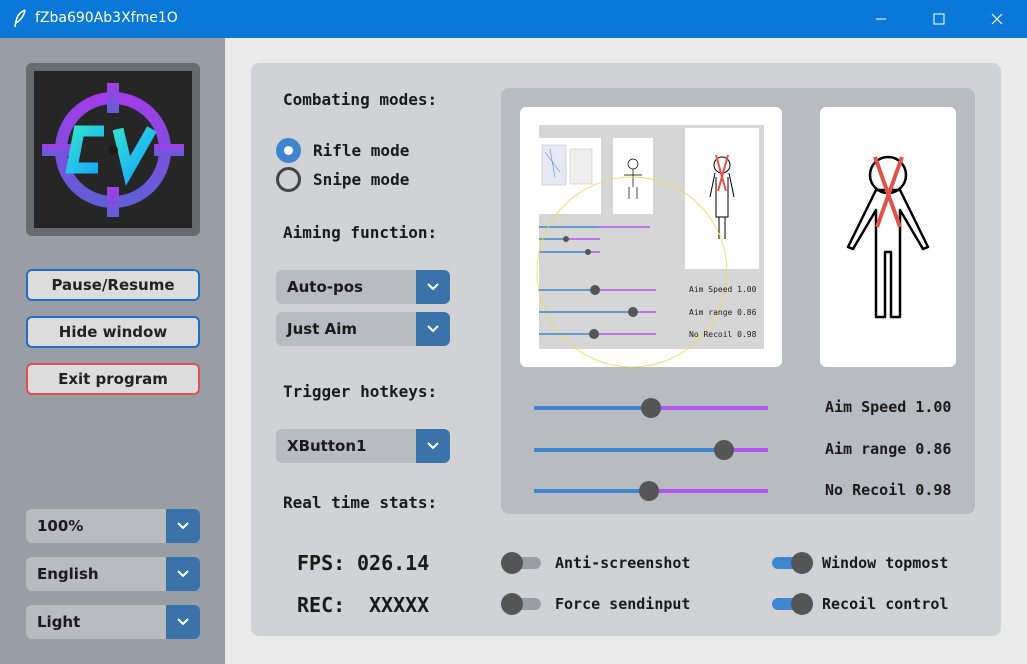  Describe the element at coordinates (360, 99) in the screenshot. I see `combating-modes-heading: Combating modes:` at that location.